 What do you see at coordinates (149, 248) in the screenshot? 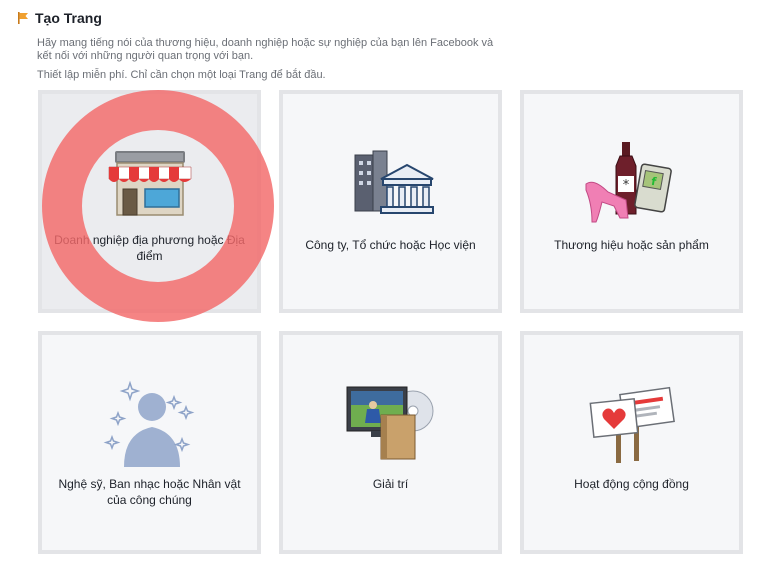
I see `category-label: Doanh nghiệp địa phương hoặc Địa điểm` at bounding box center [149, 248].